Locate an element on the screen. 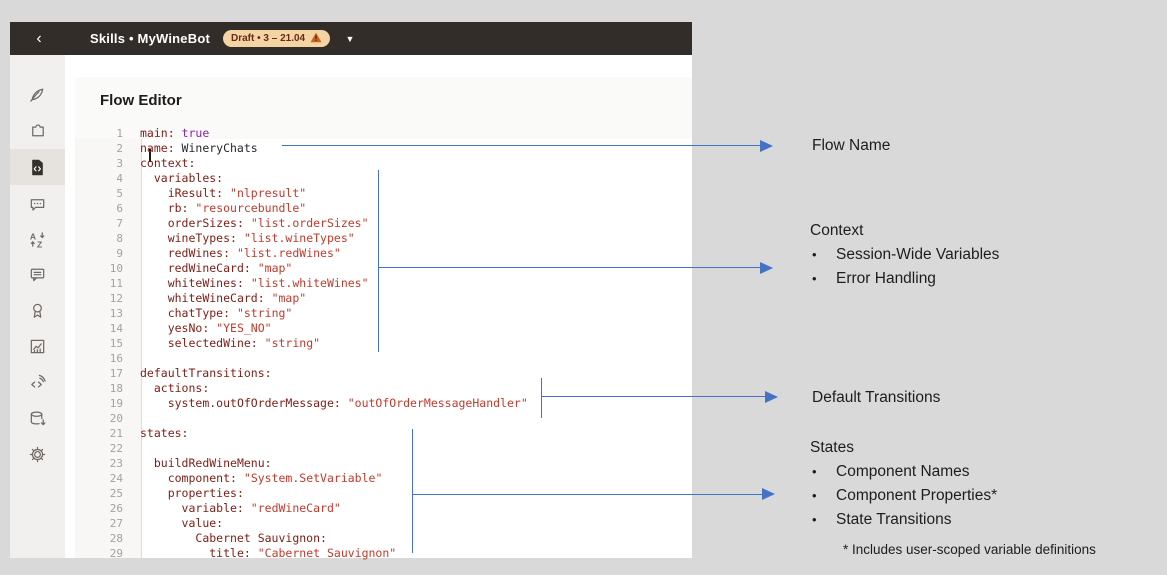  context-arrow-line is located at coordinates (569, 267).